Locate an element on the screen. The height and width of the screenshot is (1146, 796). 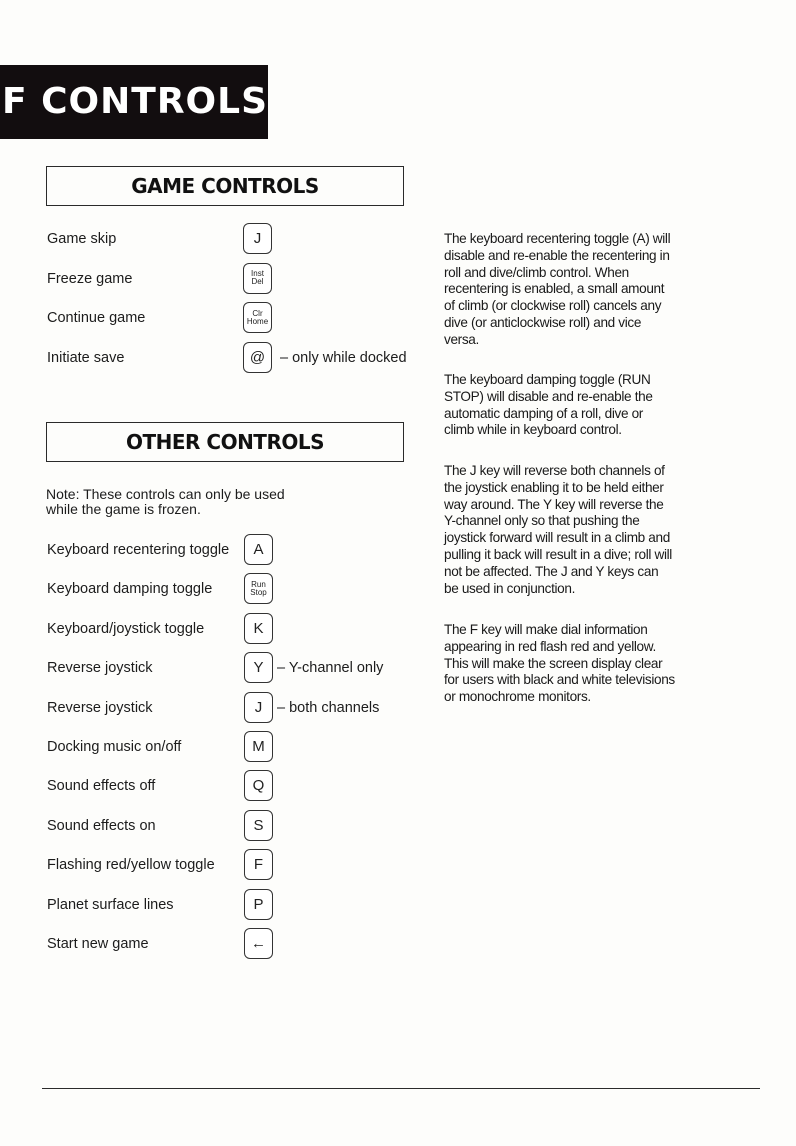
keycap-legend: P is located at coordinates (258, 904).